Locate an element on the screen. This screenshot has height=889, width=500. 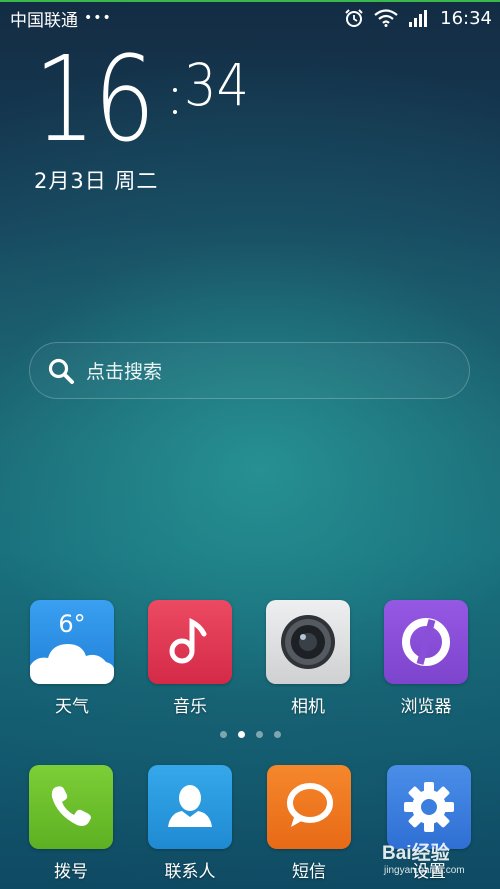
app-weather: 6° 天气 is located at coordinates (72, 658).